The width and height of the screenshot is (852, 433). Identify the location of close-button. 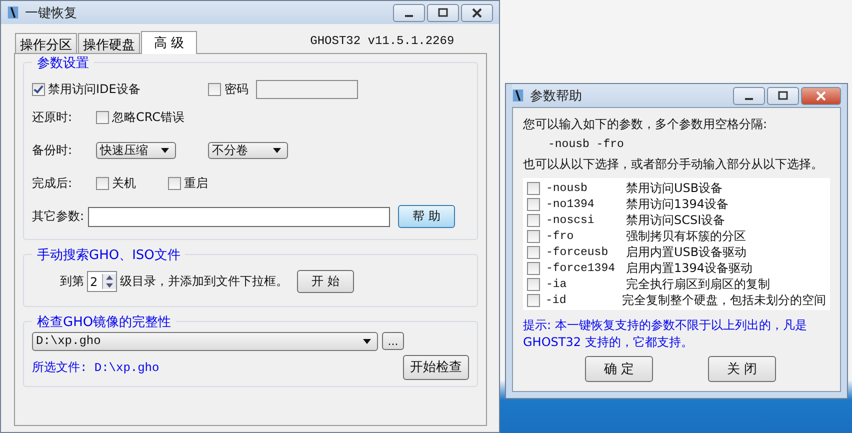
(477, 13).